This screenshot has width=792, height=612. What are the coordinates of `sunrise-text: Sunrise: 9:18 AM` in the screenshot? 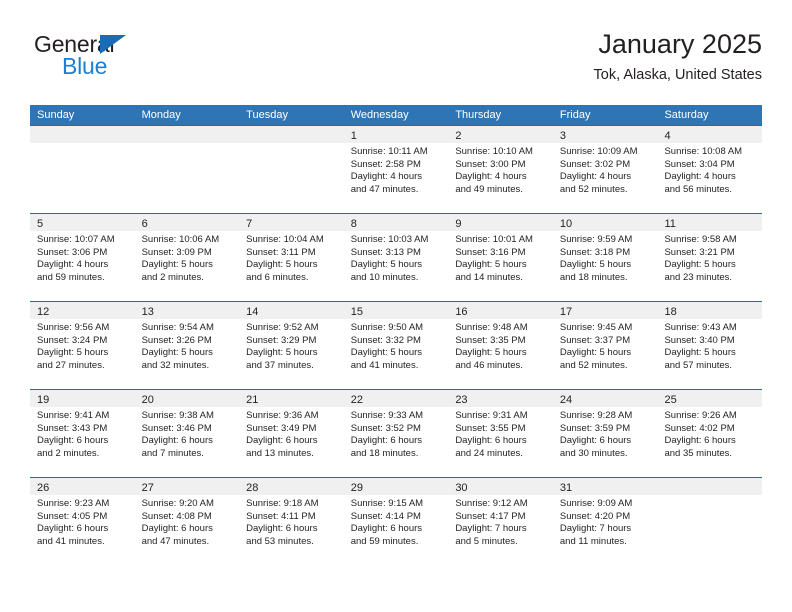 It's located at (282, 503).